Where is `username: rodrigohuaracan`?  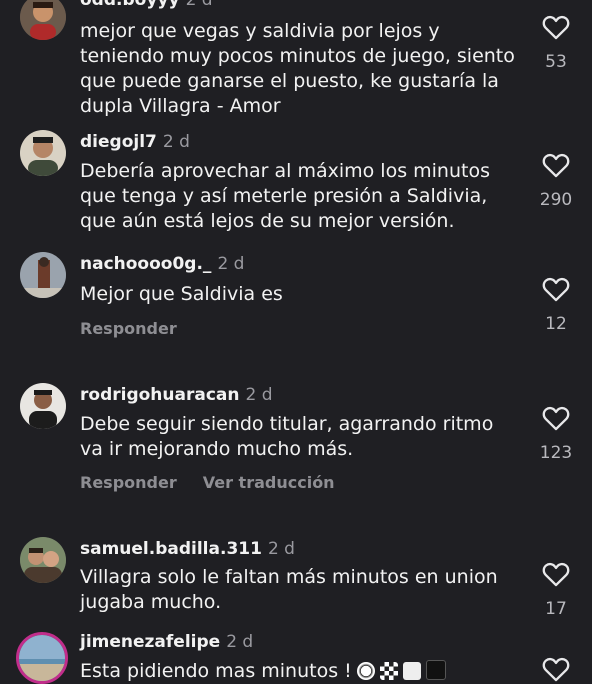 username: rodrigohuaracan is located at coordinates (159, 395).